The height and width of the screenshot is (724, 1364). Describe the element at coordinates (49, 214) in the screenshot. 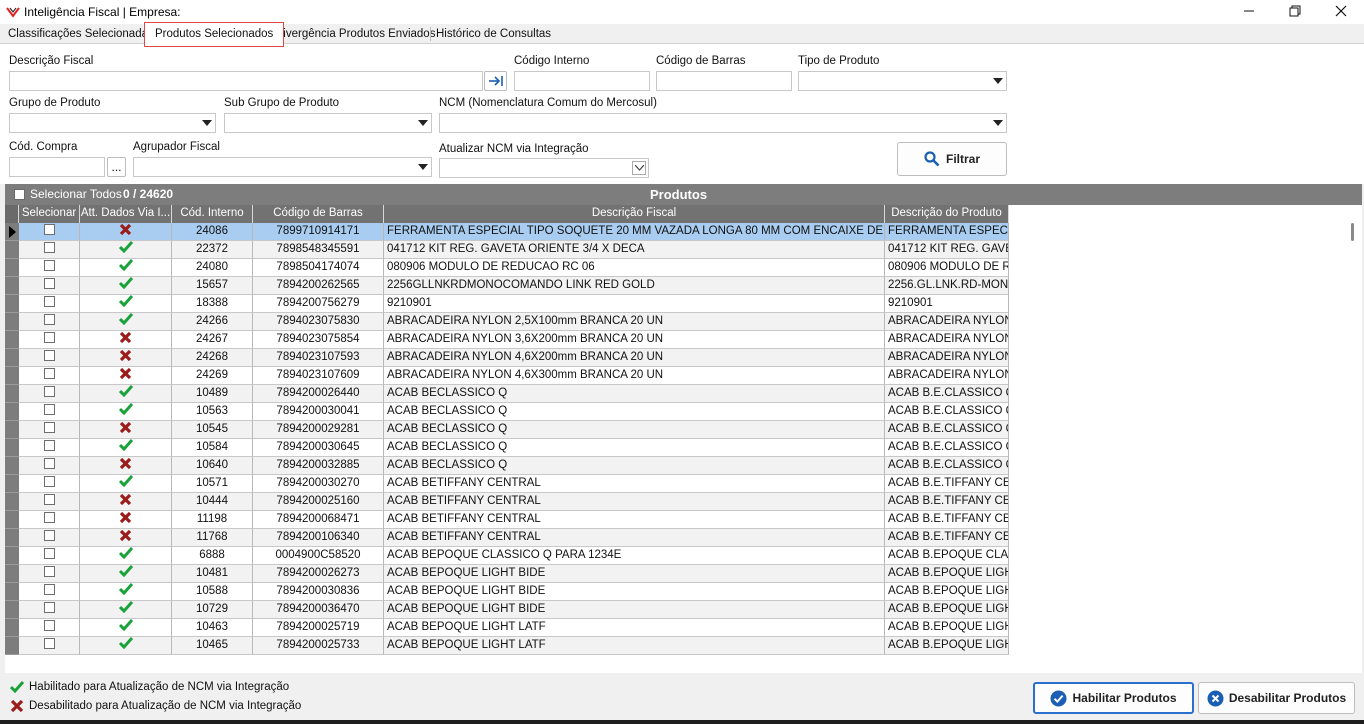

I see `col-selecionar: Selecionar` at that location.